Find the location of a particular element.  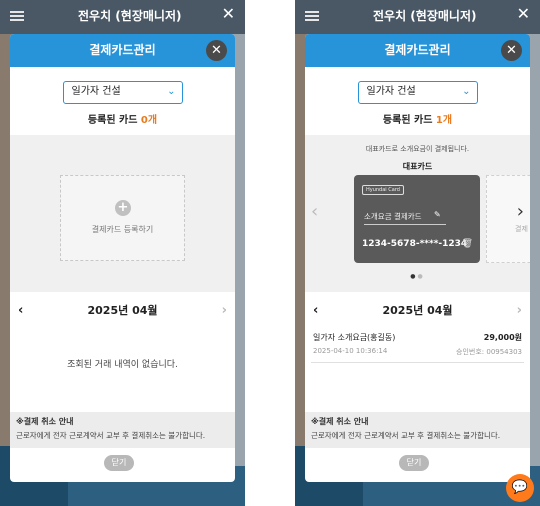

transaction-approval: 승인번호: 00954303 is located at coordinates (489, 352).